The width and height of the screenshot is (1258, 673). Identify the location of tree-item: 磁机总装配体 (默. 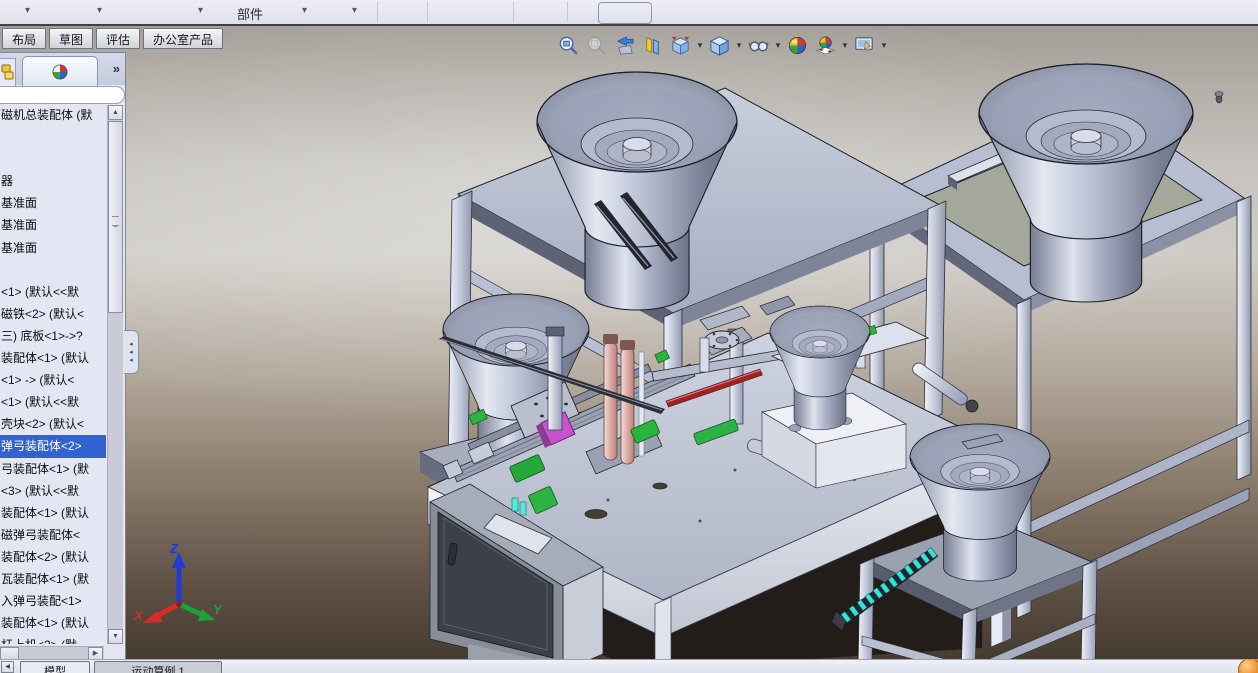
(53, 115).